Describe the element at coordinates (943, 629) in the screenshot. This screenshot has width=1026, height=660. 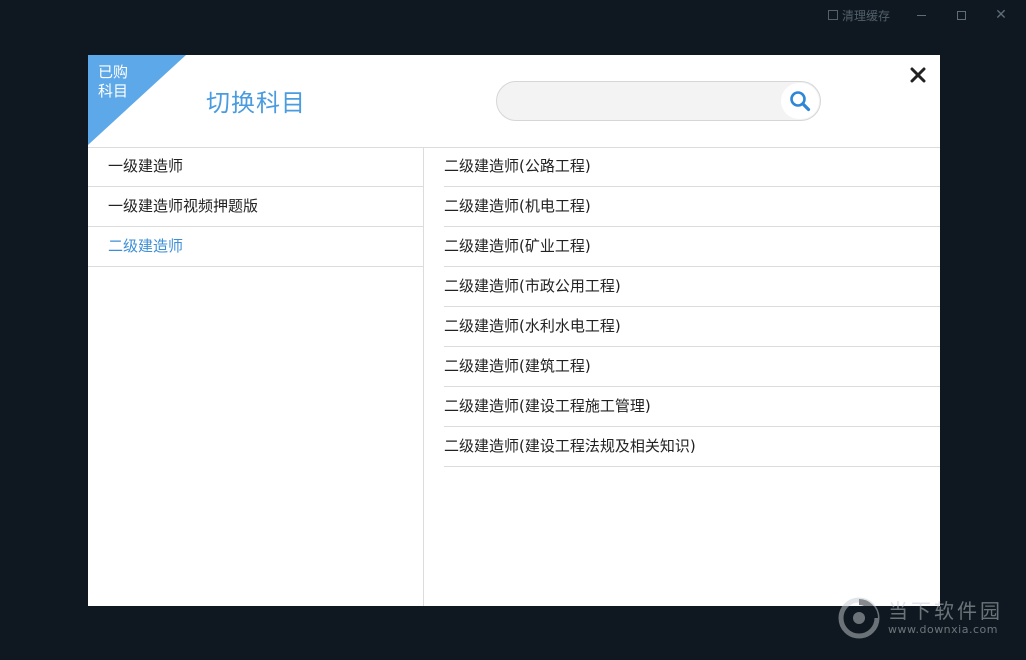
I see `watermark-url: www.downxia.com` at that location.